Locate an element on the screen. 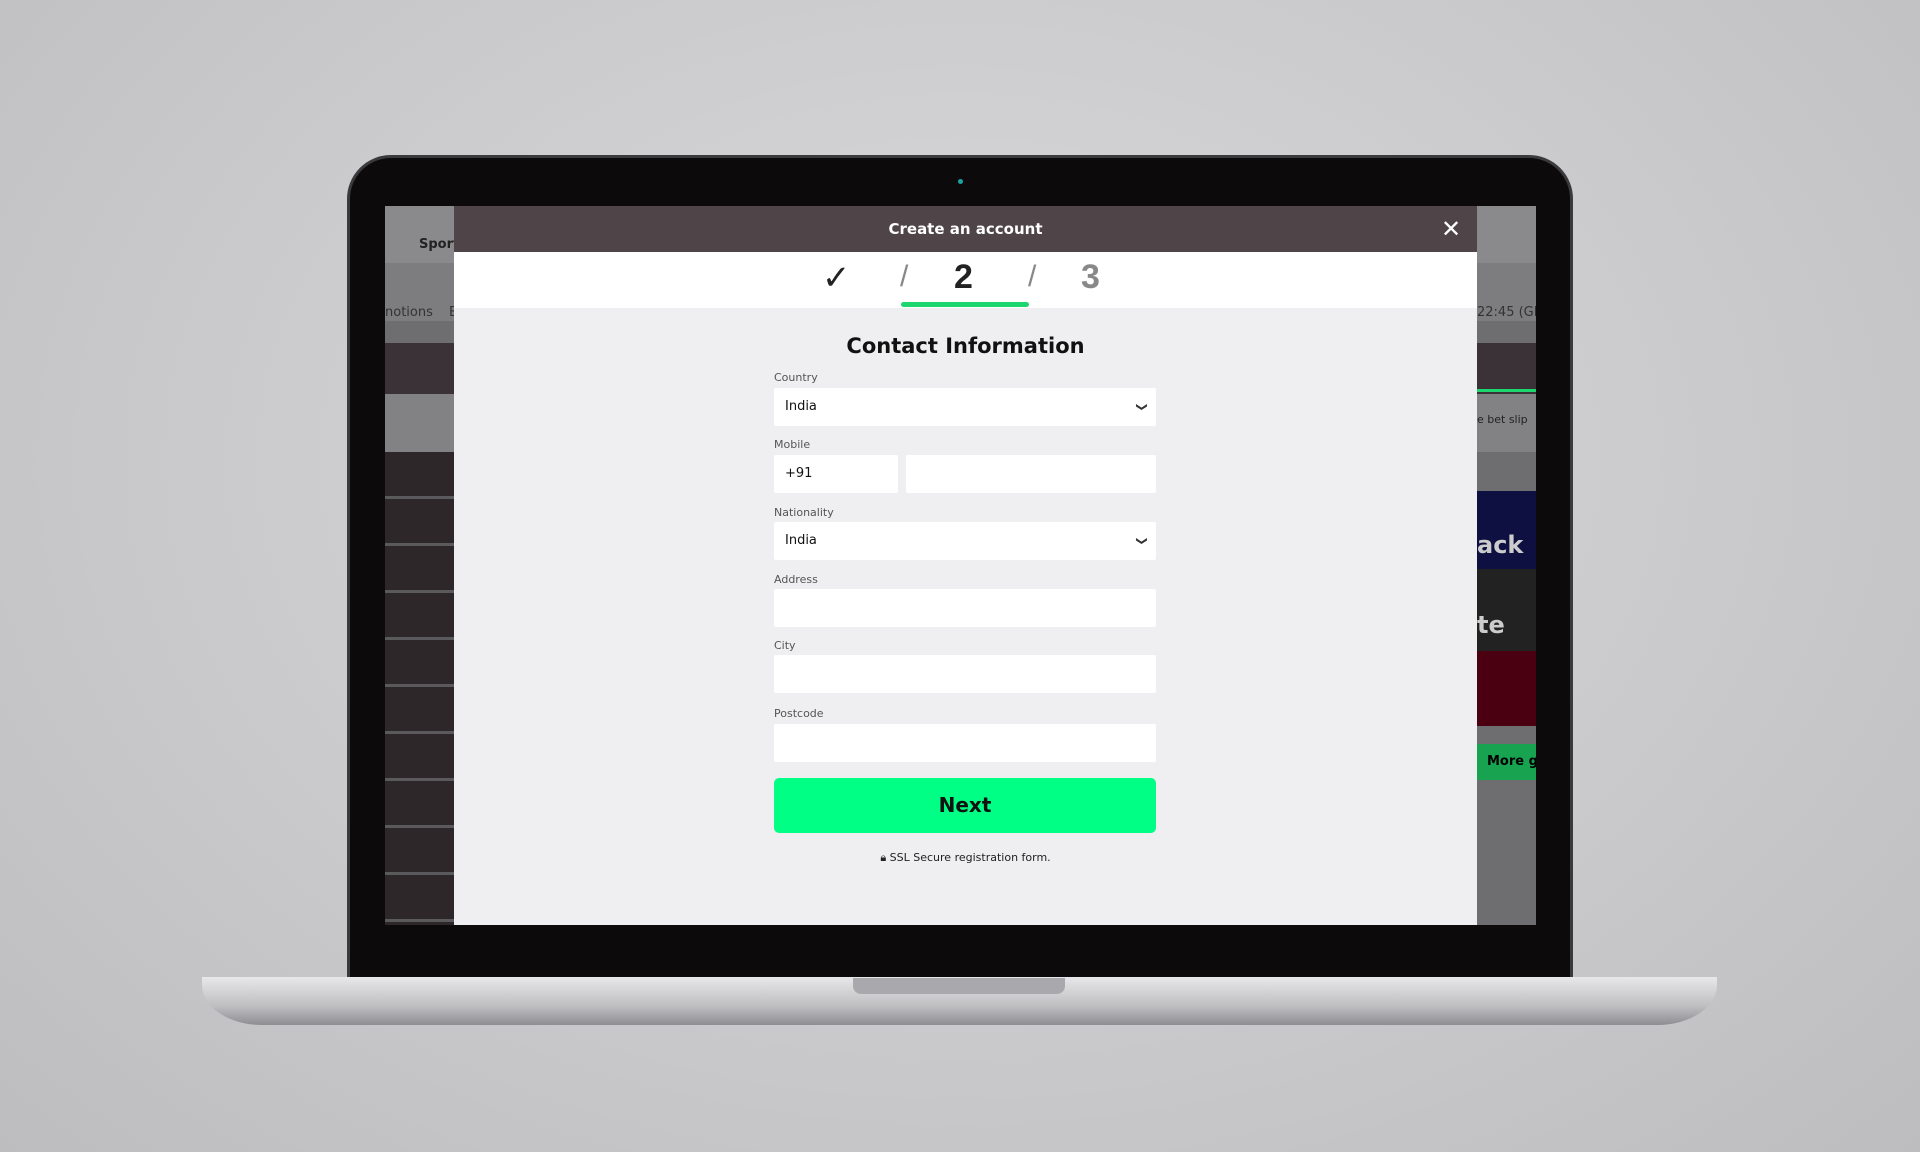 The height and width of the screenshot is (1152, 1920). site-more-button: More g is located at coordinates (1506, 762).